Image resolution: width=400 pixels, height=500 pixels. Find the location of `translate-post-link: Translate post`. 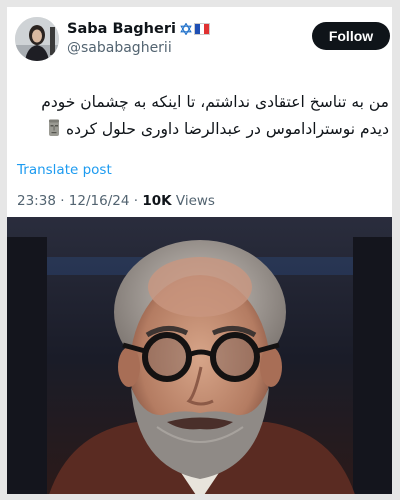

translate-post-link: Translate post is located at coordinates (64, 170).